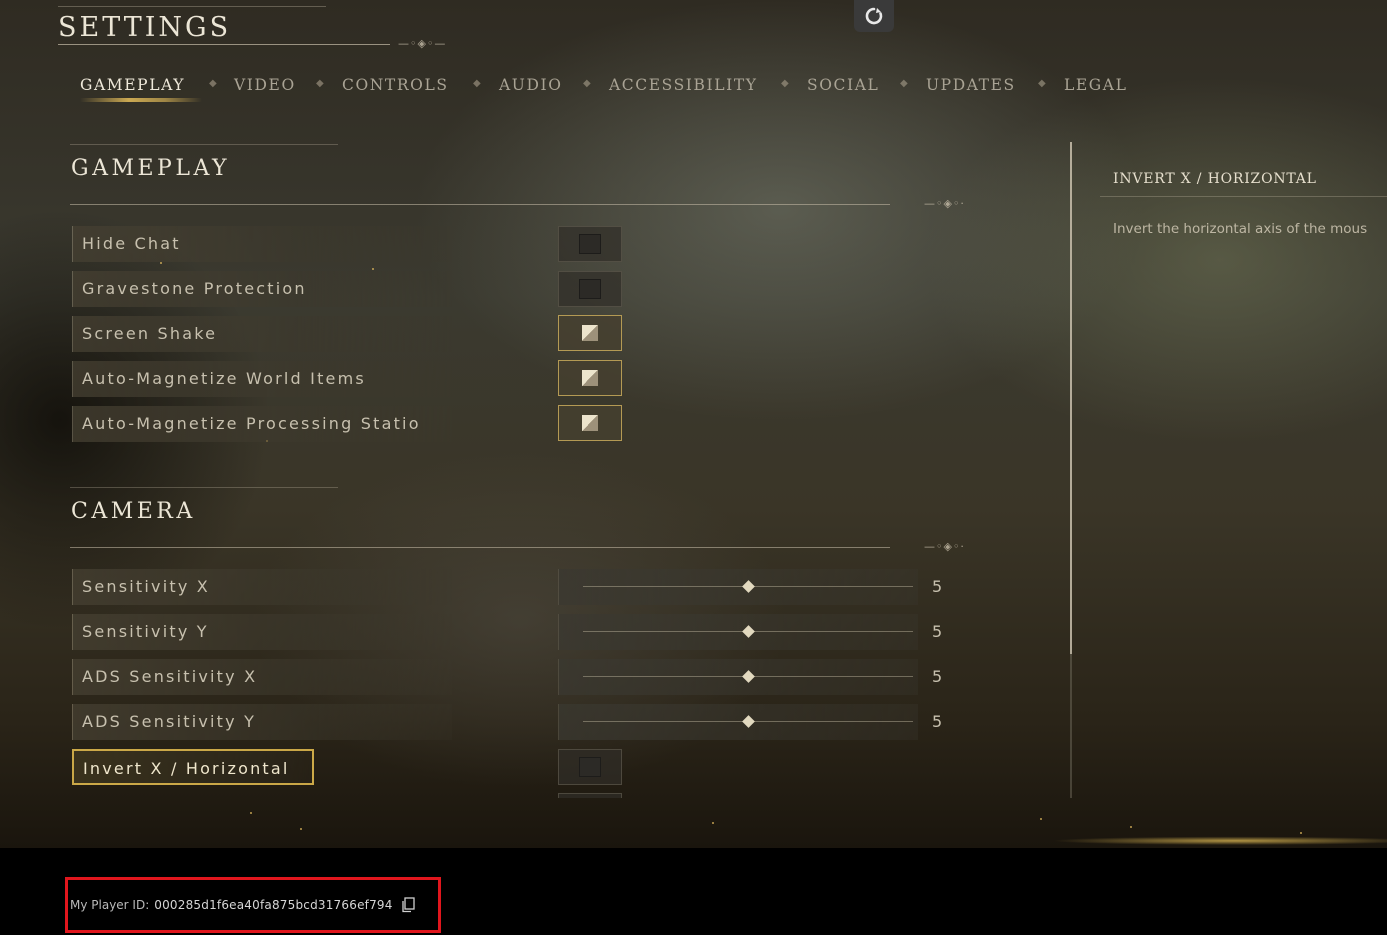  I want to click on page-title: SETTINGS, so click(145, 27).